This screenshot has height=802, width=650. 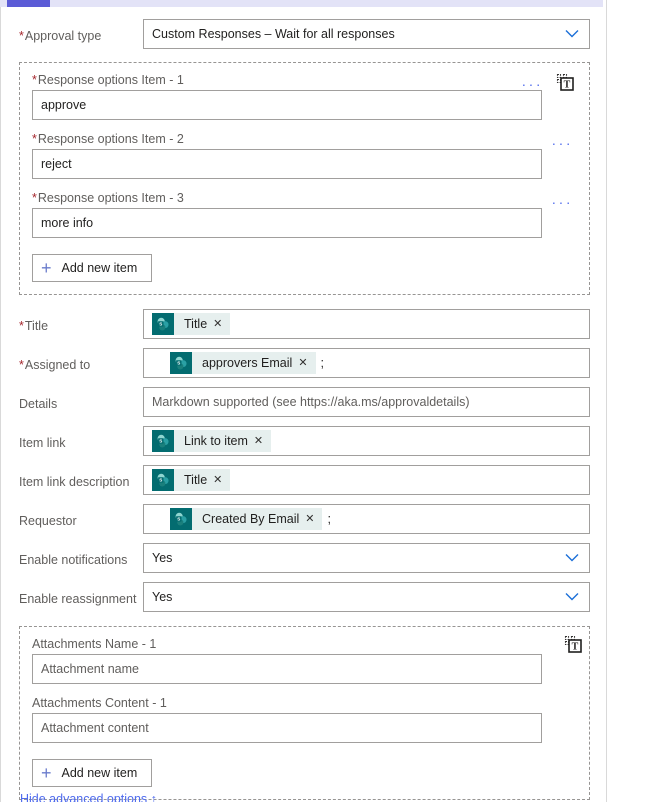 What do you see at coordinates (533, 84) in the screenshot?
I see `response-option-menu-1: ···` at bounding box center [533, 84].